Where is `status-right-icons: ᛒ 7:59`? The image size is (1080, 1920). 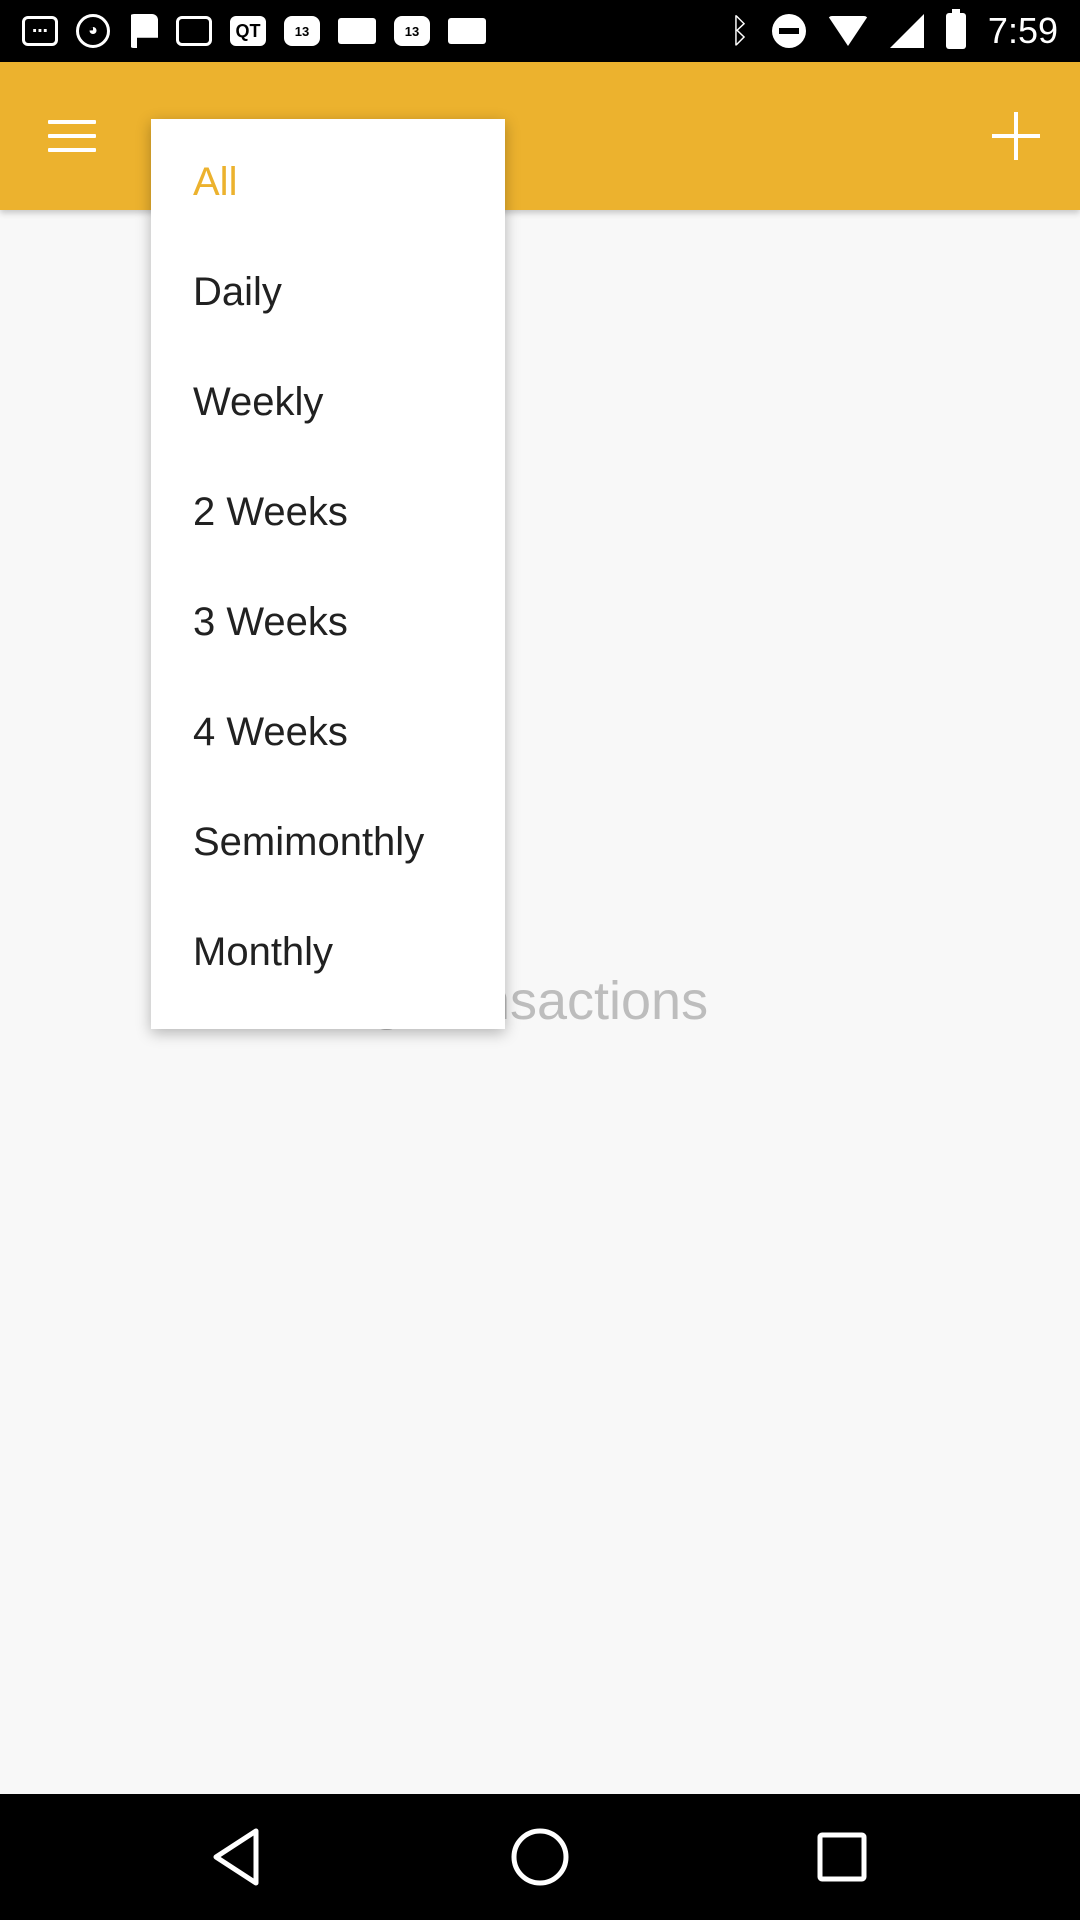 status-right-icons: ᛒ 7:59 is located at coordinates (894, 31).